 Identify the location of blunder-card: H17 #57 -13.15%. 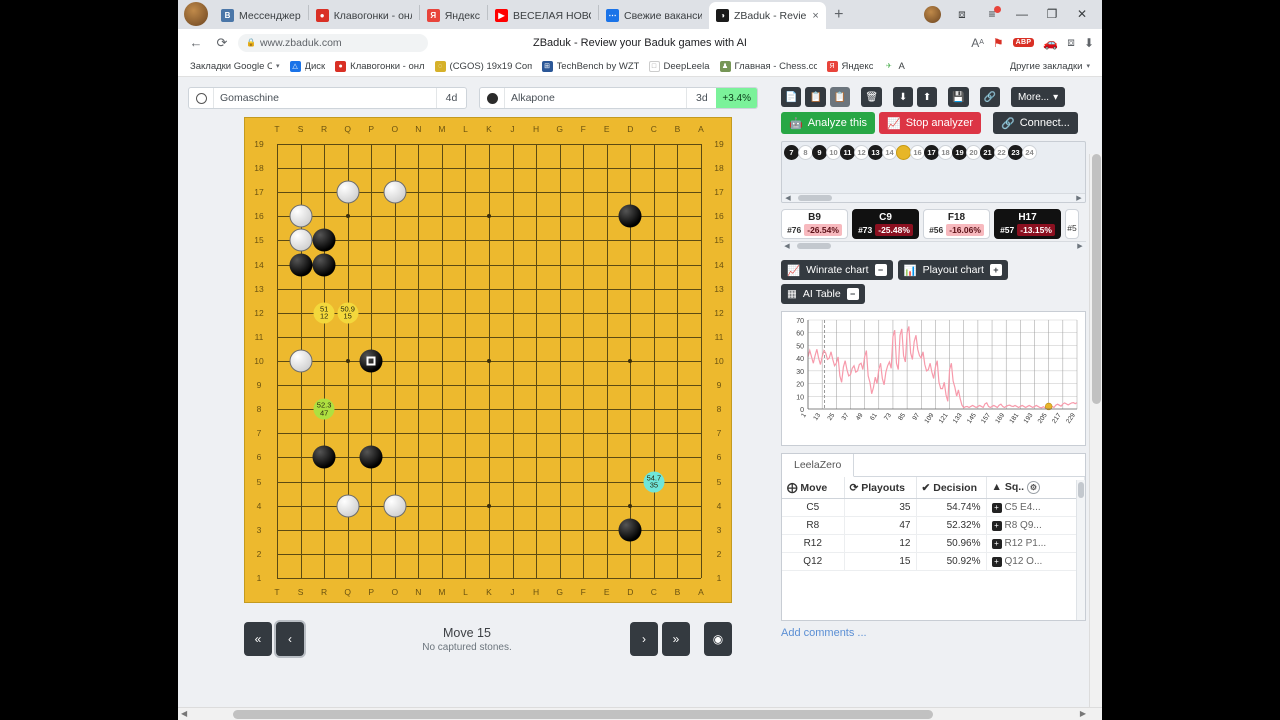
(1027, 224).